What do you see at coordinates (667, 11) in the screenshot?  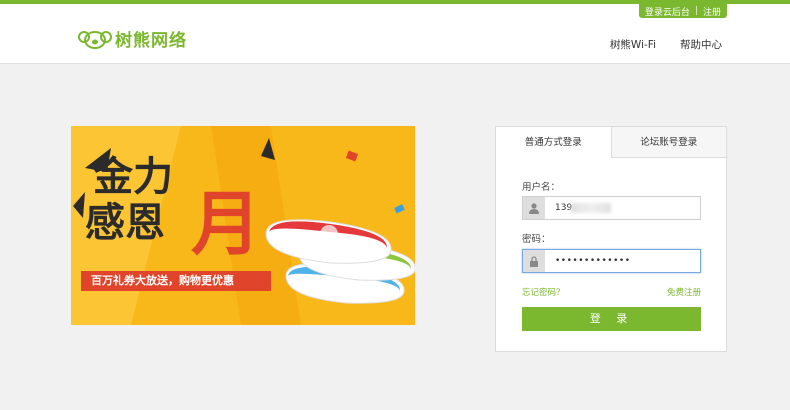 I see `console-login-link: 登录云后台` at bounding box center [667, 11].